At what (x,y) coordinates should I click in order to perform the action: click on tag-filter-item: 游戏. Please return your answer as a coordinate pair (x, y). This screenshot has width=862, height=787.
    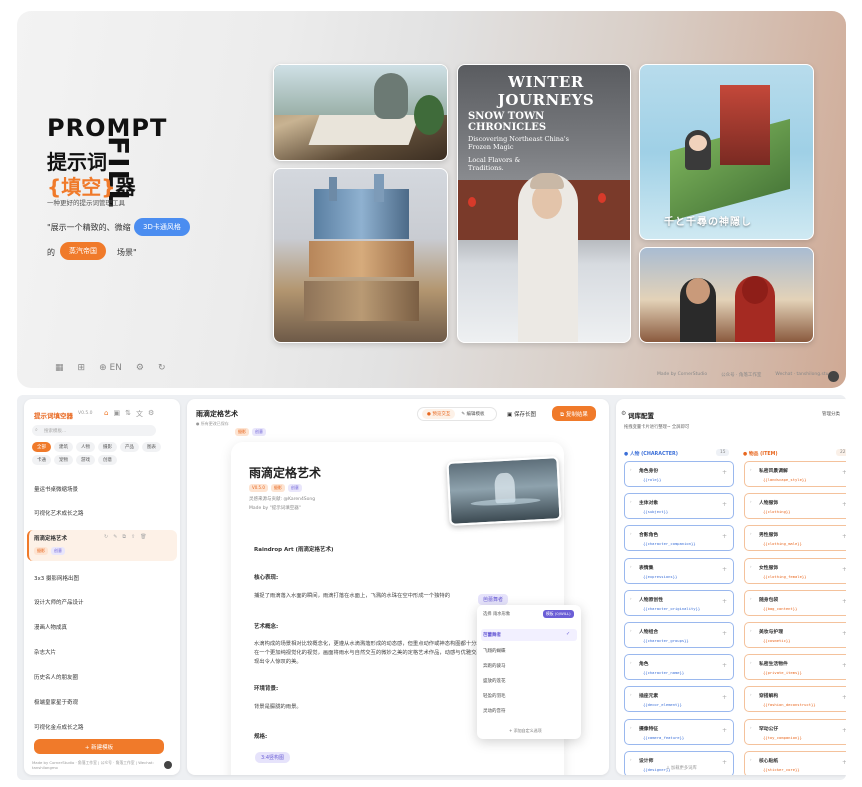
    Looking at the image, I should click on (85, 460).